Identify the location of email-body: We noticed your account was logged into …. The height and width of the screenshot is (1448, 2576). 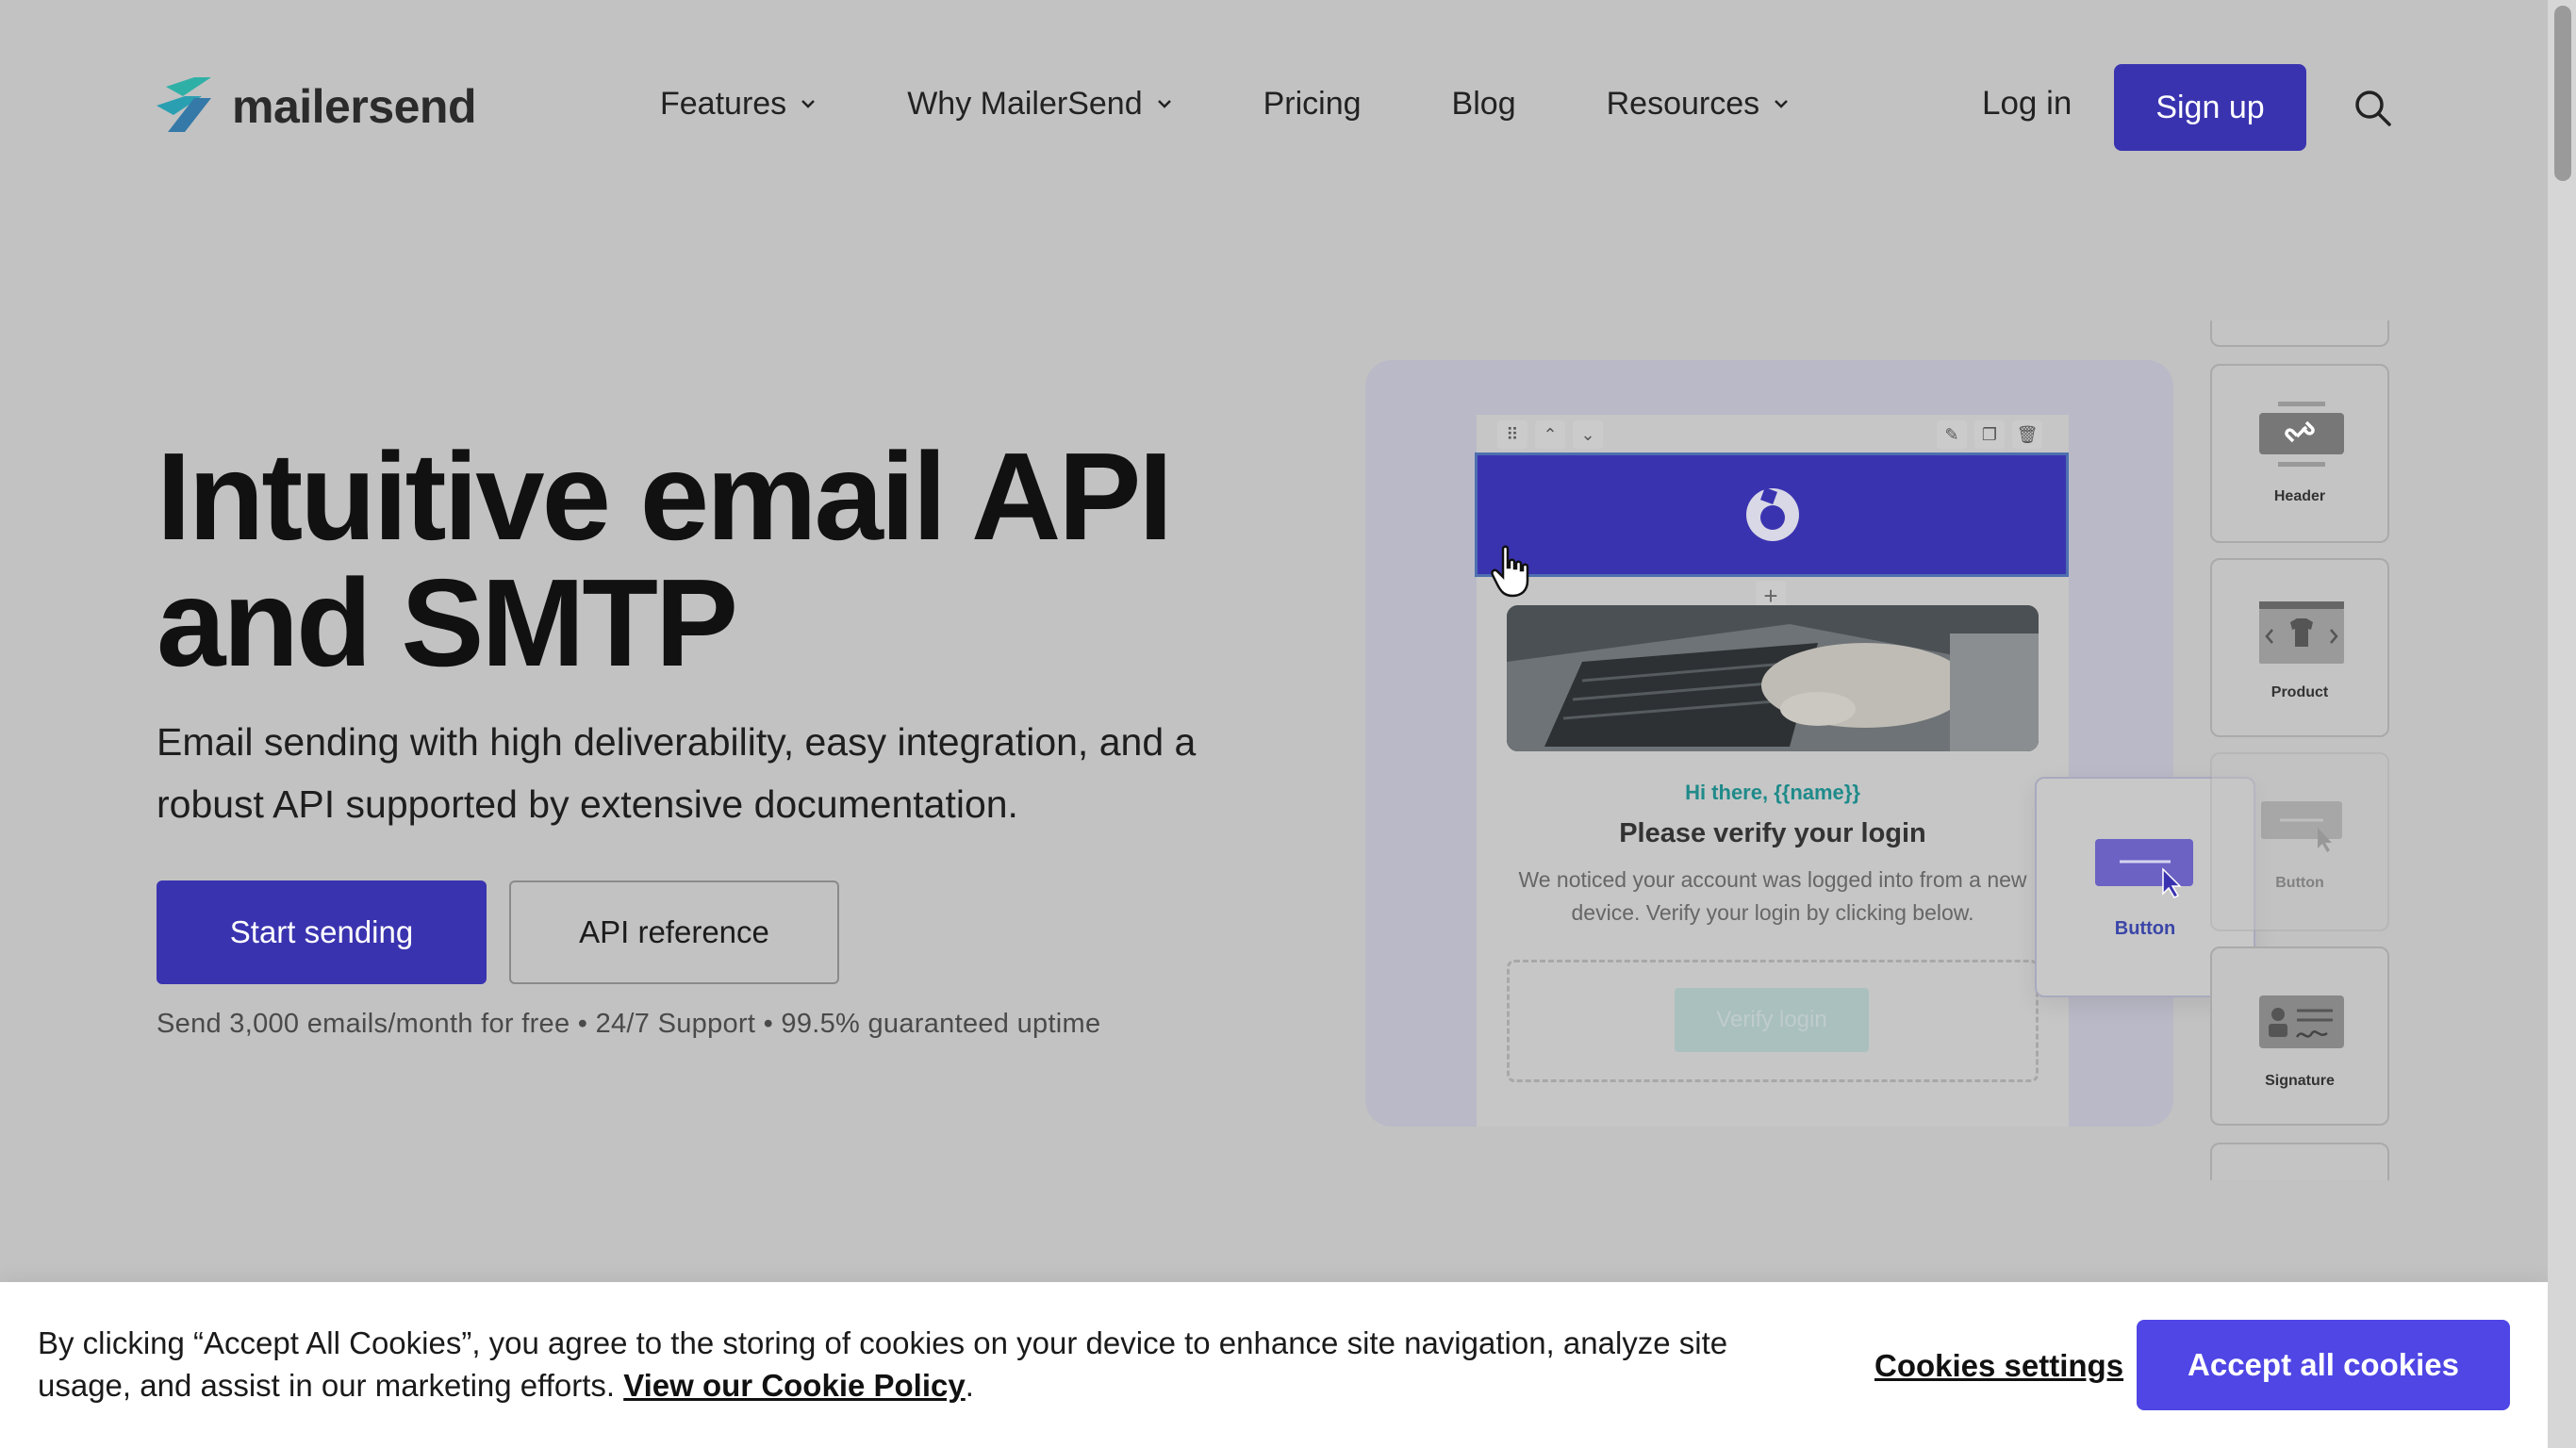
(1772, 896).